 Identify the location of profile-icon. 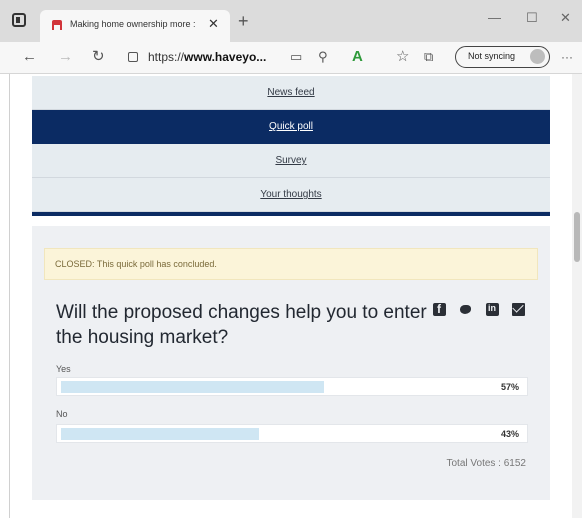
(537, 56).